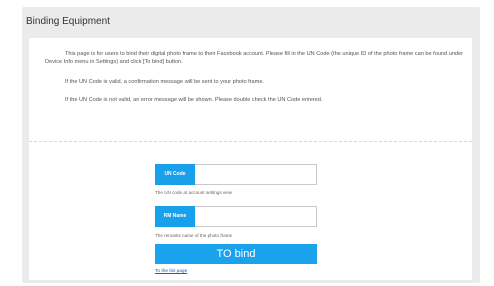 The height and width of the screenshot is (286, 494). Describe the element at coordinates (256, 216) in the screenshot. I see `rm-name-input` at that location.